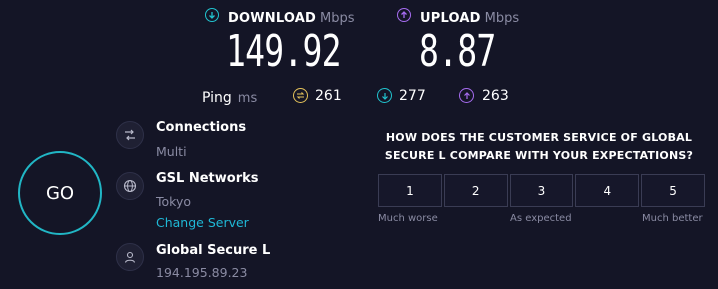  I want to click on upload-speed-value: 8.87, so click(457, 51).